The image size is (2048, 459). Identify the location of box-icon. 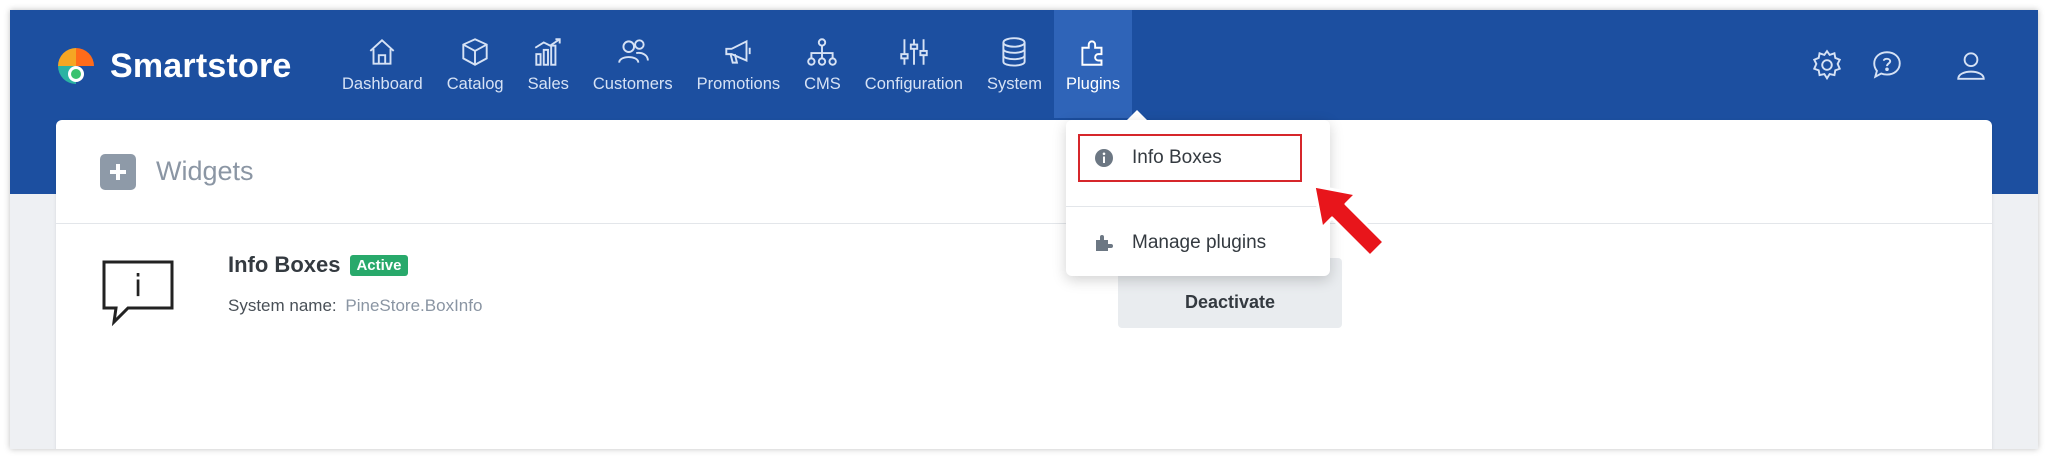
(475, 51).